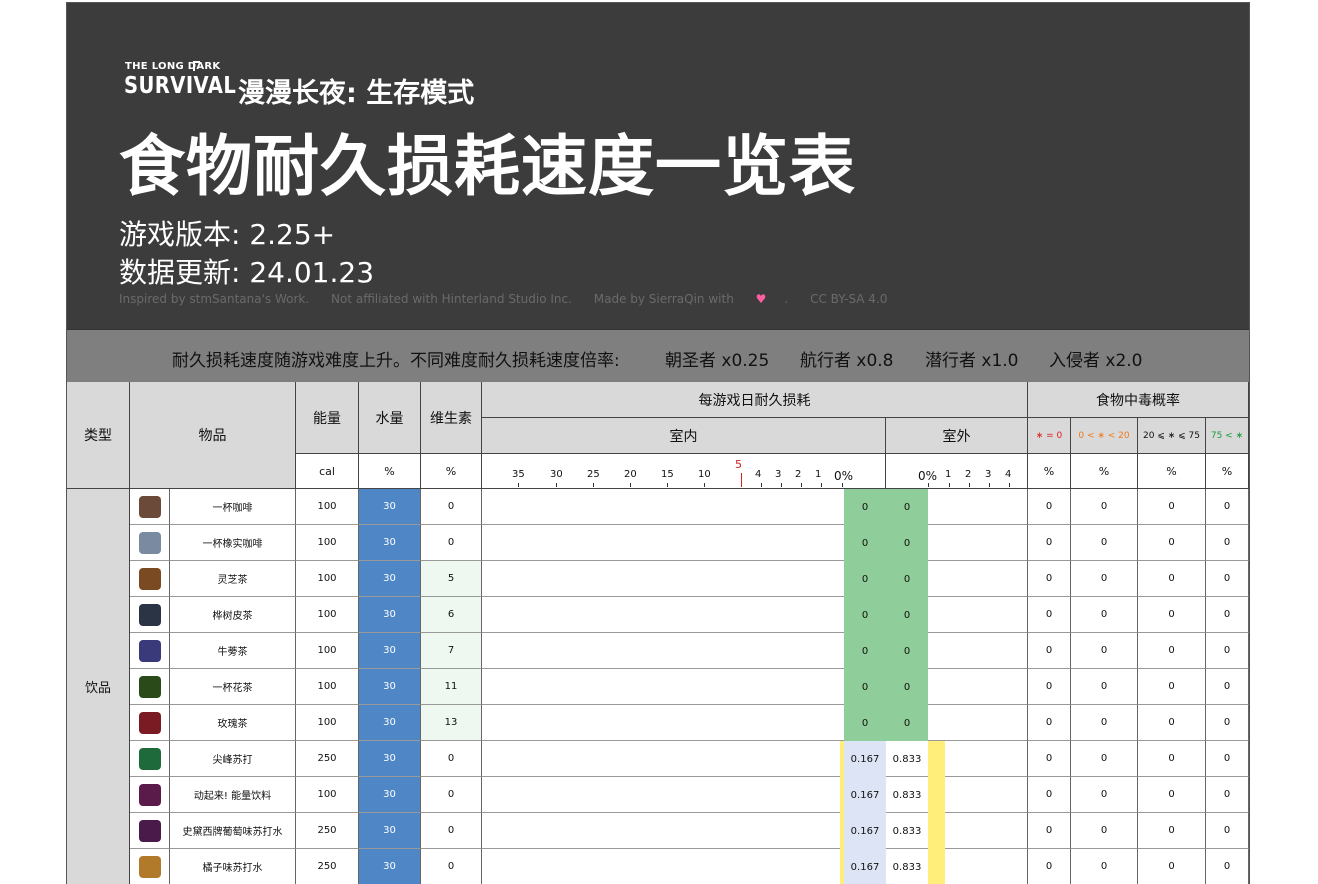 The height and width of the screenshot is (884, 1318). What do you see at coordinates (778, 474) in the screenshot?
I see `indoor-tick-label: 3` at bounding box center [778, 474].